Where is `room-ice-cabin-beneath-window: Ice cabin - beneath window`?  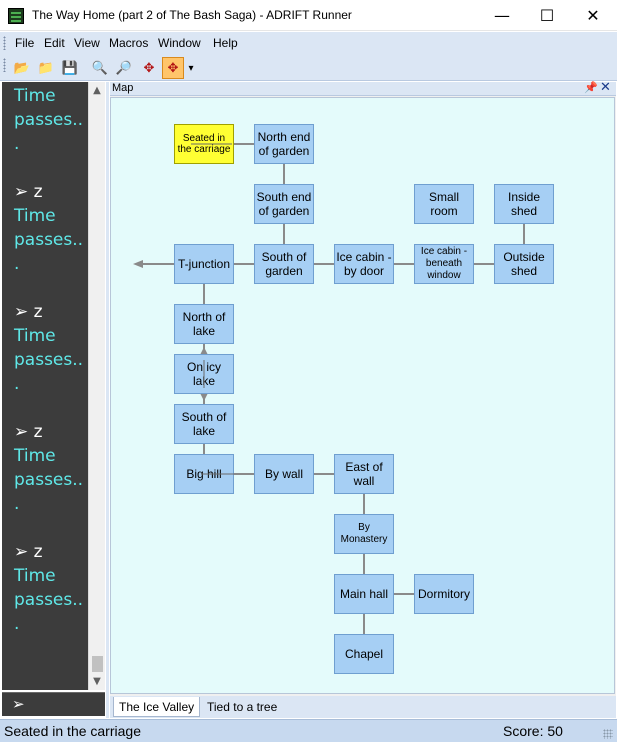 room-ice-cabin-beneath-window: Ice cabin - beneath window is located at coordinates (444, 264).